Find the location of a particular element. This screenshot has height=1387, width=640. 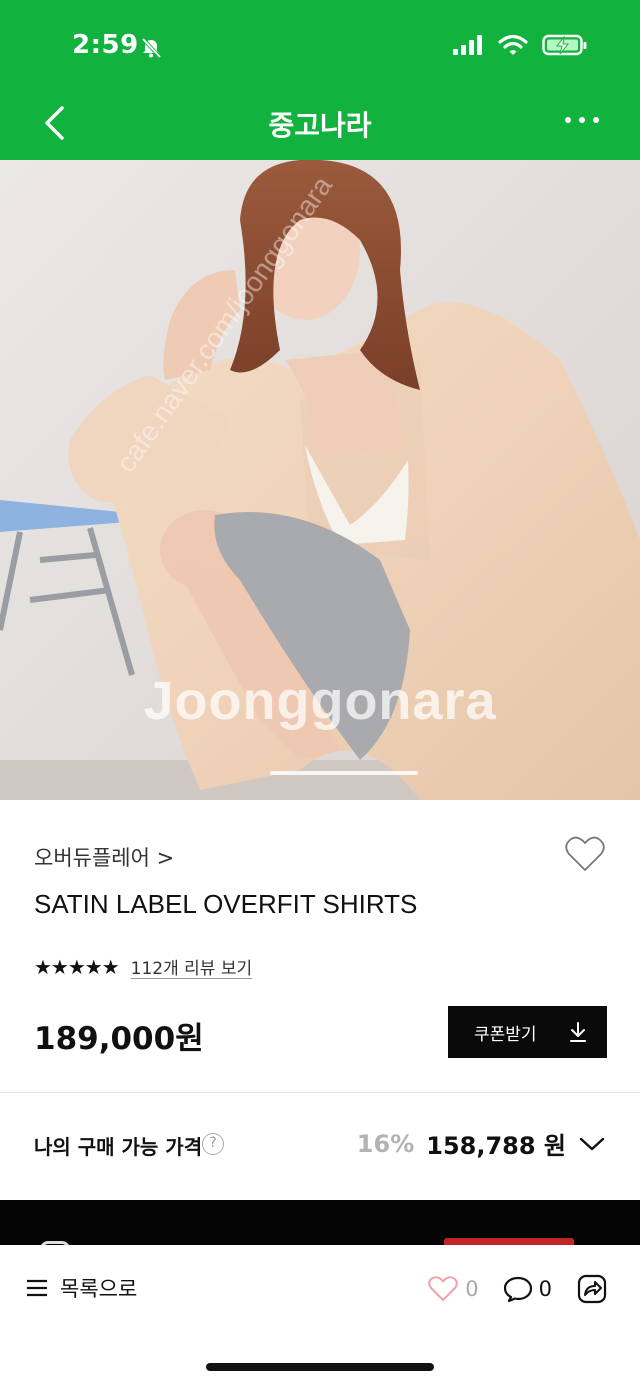

help-icon: ? is located at coordinates (213, 1144).